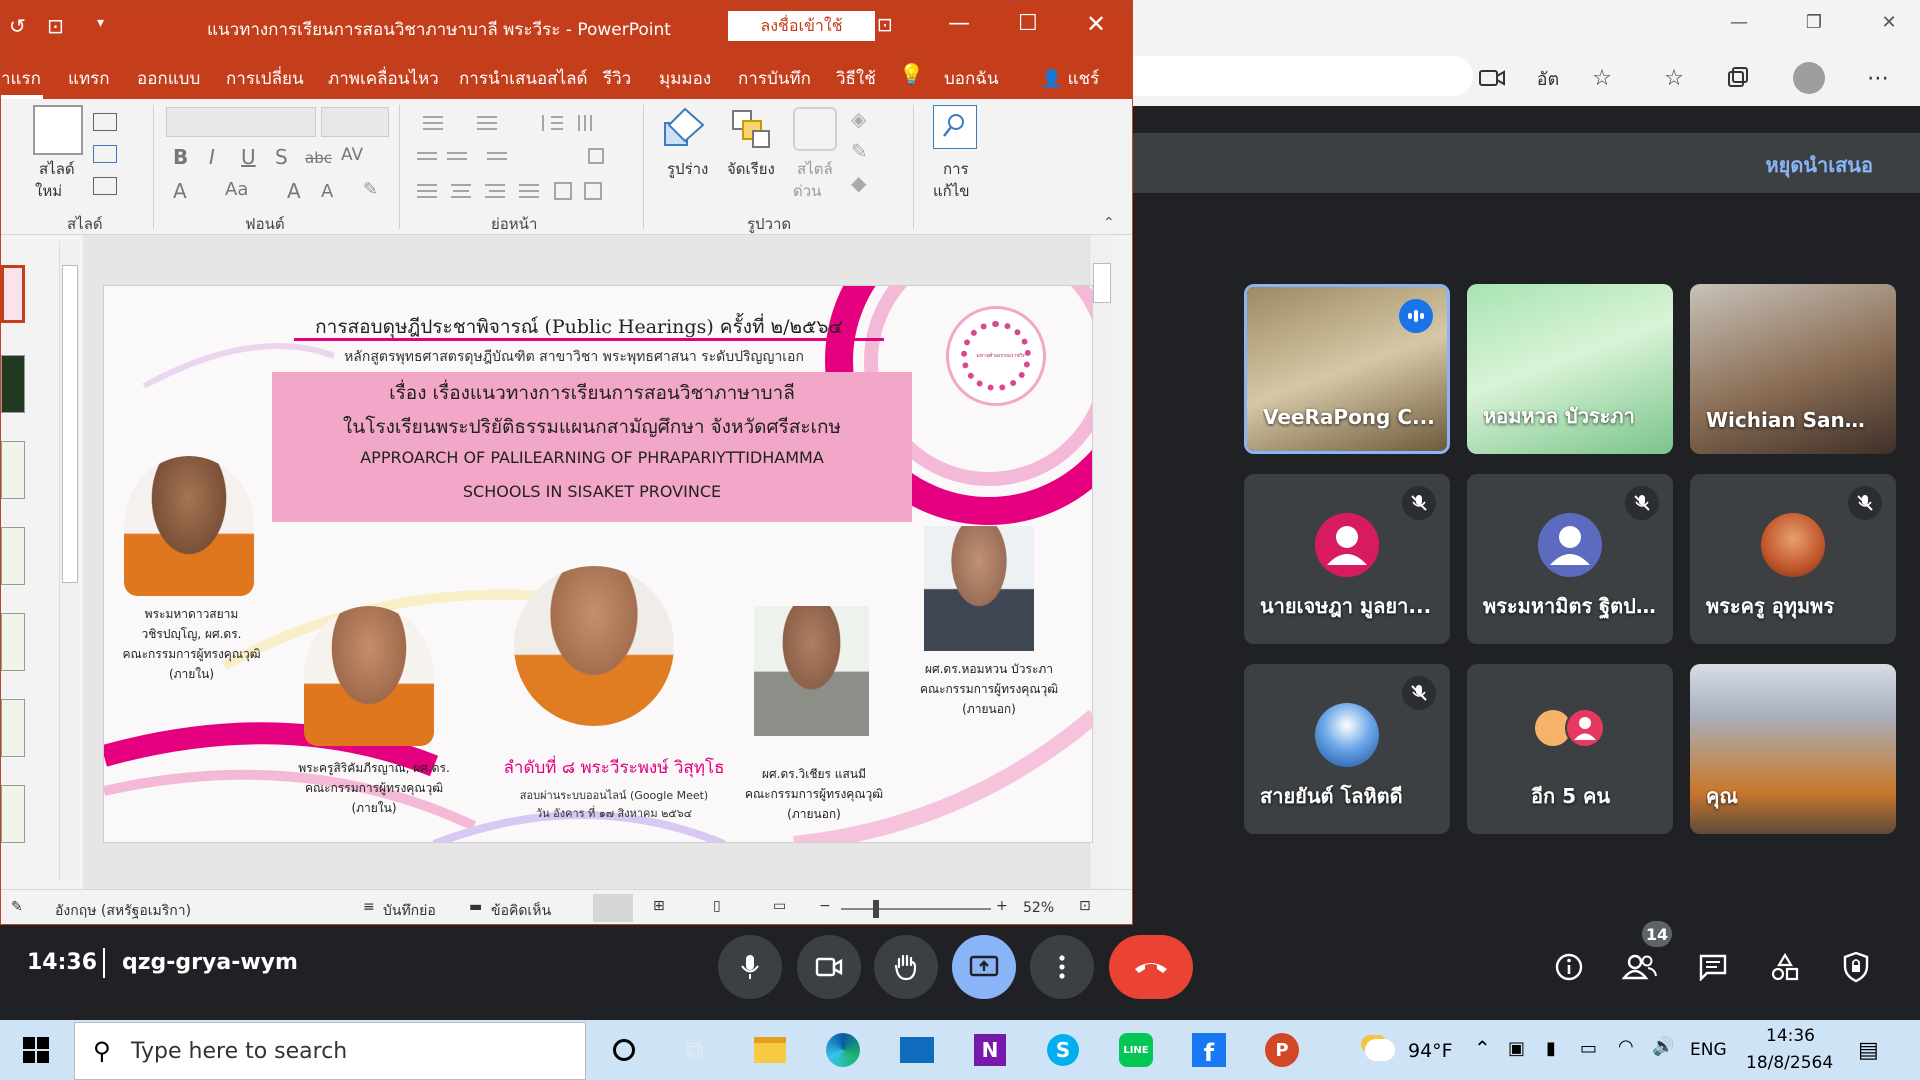  What do you see at coordinates (1738, 78) in the screenshot?
I see `collections-icon` at bounding box center [1738, 78].